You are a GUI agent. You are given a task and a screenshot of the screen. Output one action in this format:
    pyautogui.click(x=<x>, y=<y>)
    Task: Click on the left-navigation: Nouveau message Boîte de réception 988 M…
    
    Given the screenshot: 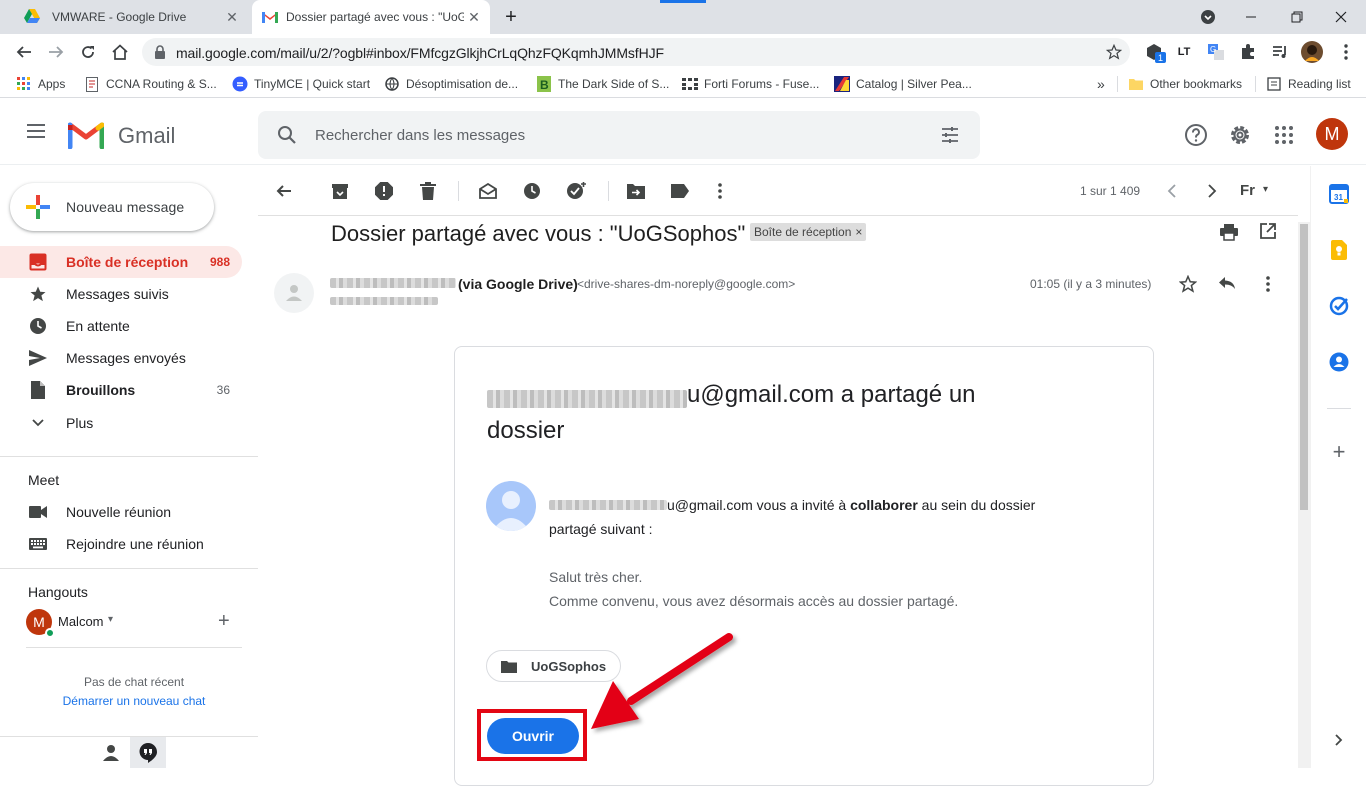 What is the action you would take?
    pyautogui.click(x=129, y=467)
    